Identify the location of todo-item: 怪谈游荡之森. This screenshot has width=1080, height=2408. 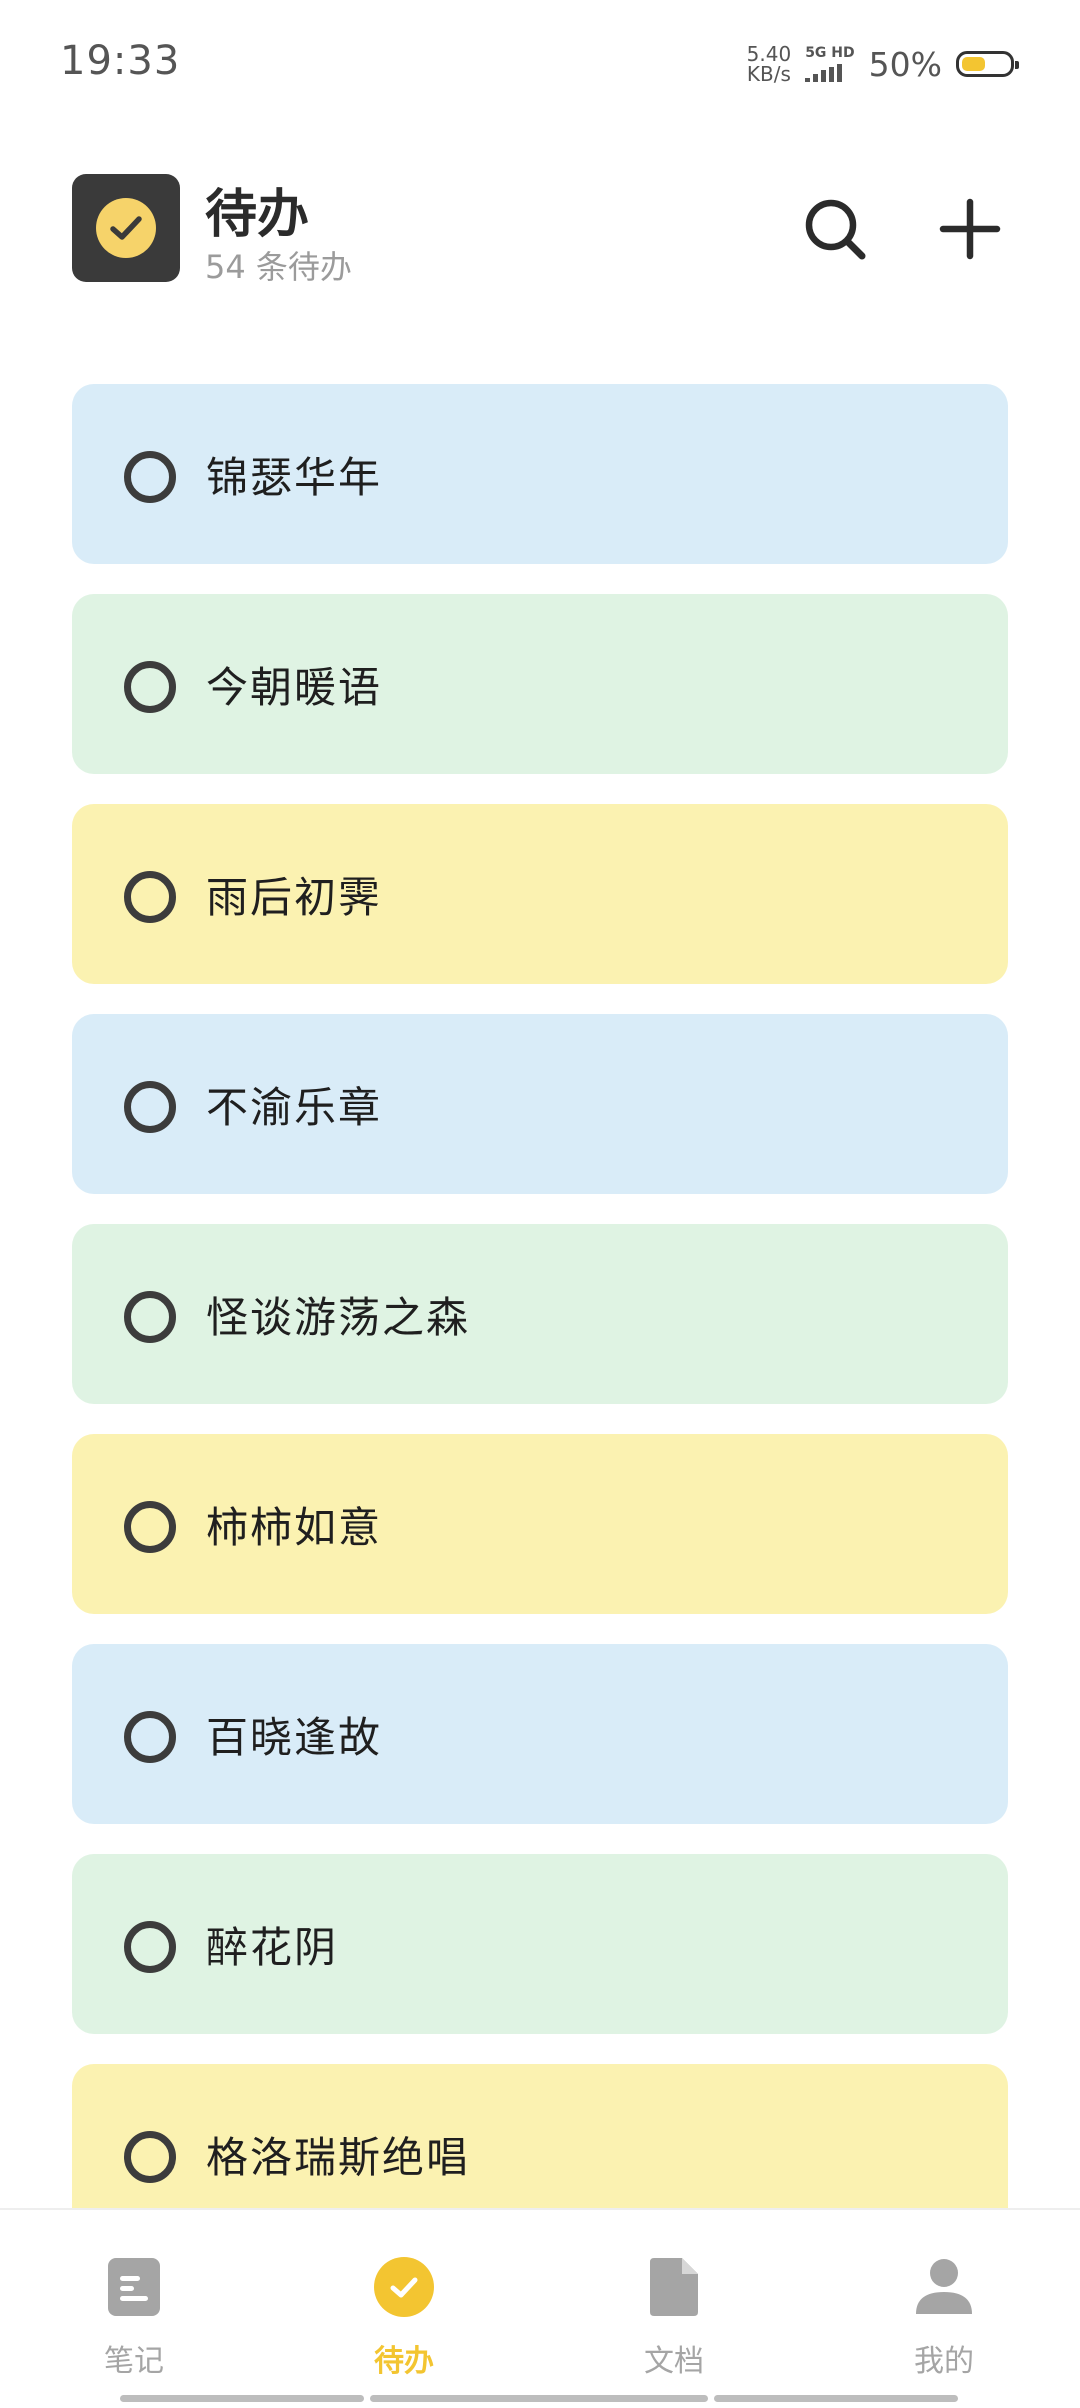
(540, 1314).